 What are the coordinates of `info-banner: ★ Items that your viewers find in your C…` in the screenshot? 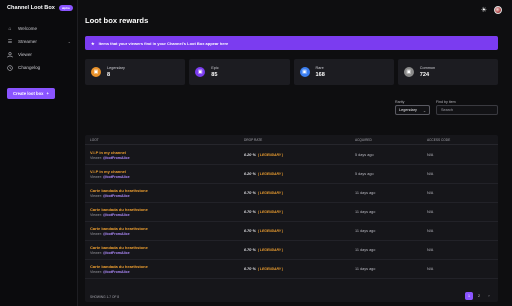 It's located at (291, 43).